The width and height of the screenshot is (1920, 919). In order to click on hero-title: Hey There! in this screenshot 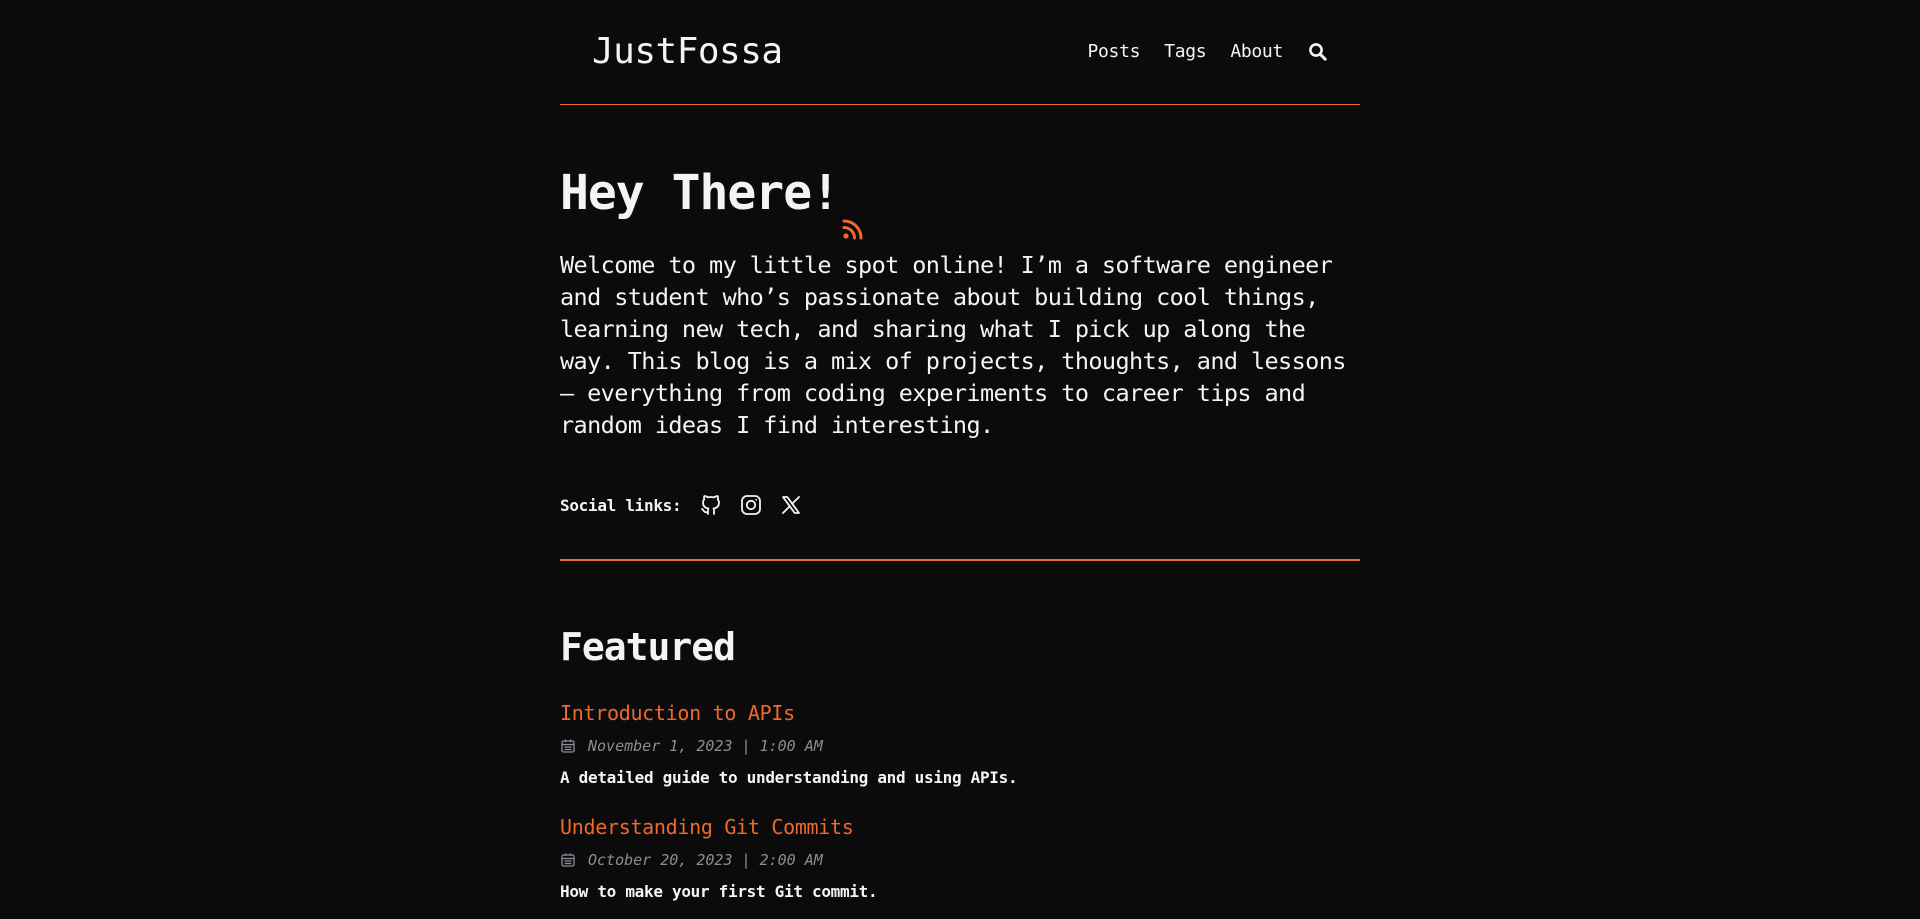, I will do `click(700, 193)`.